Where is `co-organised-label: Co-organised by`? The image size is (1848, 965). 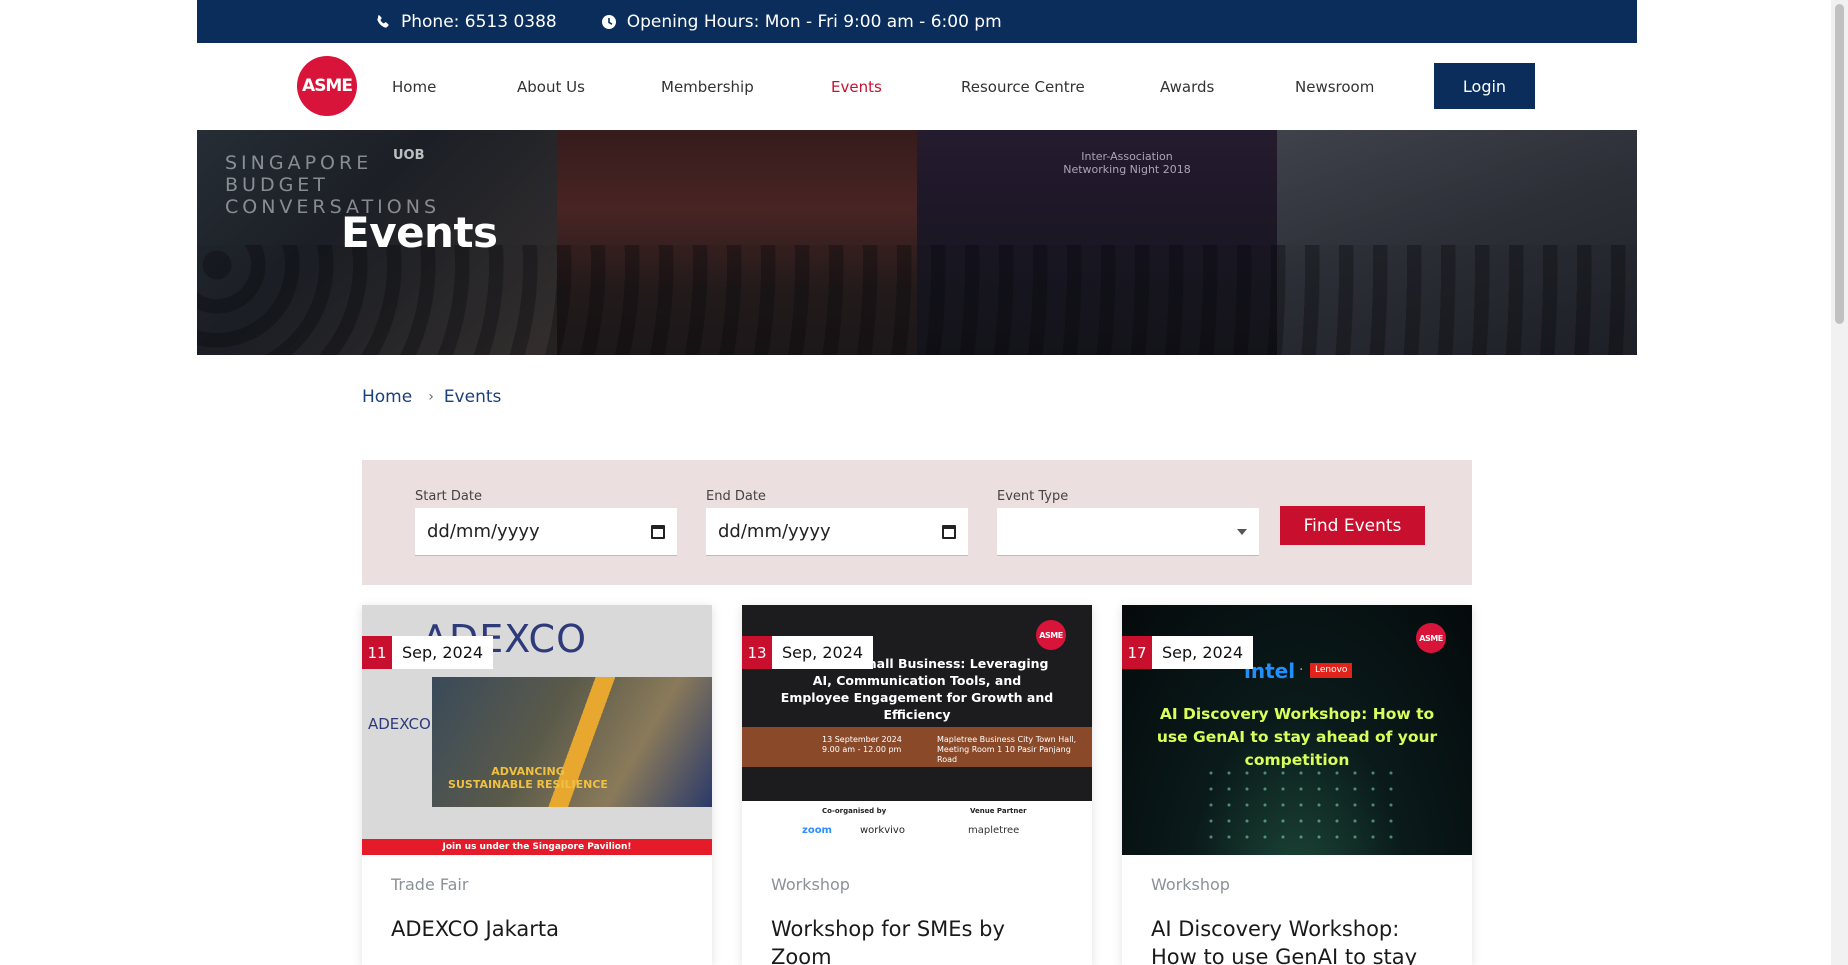 co-organised-label: Co-organised by is located at coordinates (854, 811).